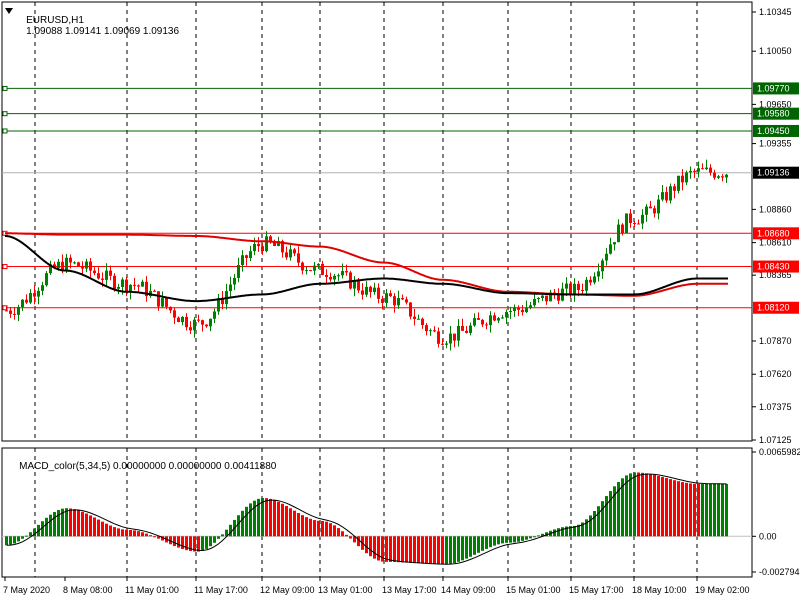 The height and width of the screenshot is (605, 800). I want to click on time-tick-label: 18 May 10:00, so click(659, 590).